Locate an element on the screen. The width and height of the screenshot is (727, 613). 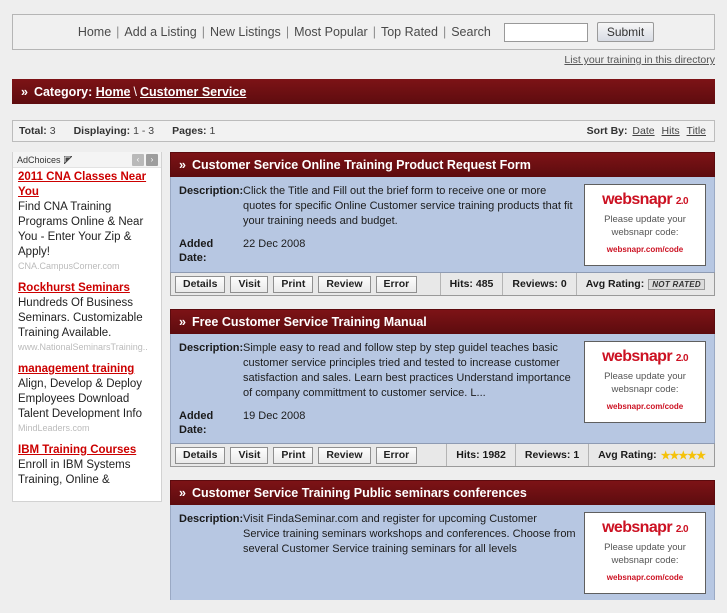
websnapr-message: Please update your websnapr code: is located at coordinates (645, 226).